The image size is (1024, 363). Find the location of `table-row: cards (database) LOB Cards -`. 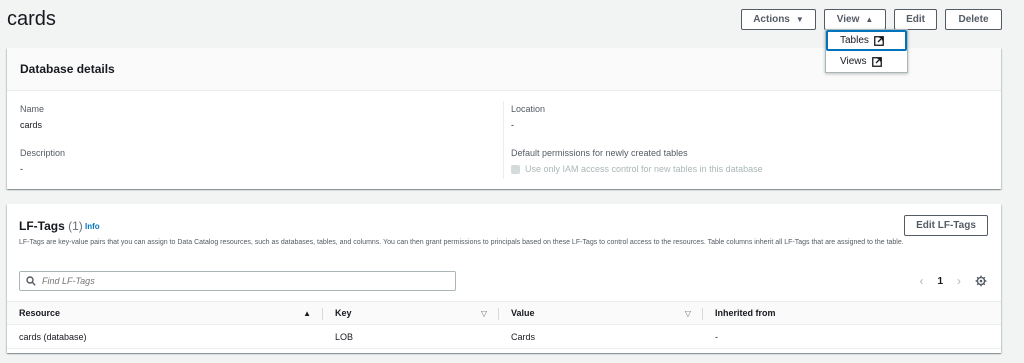

table-row: cards (database) LOB Cards - is located at coordinates (504, 337).